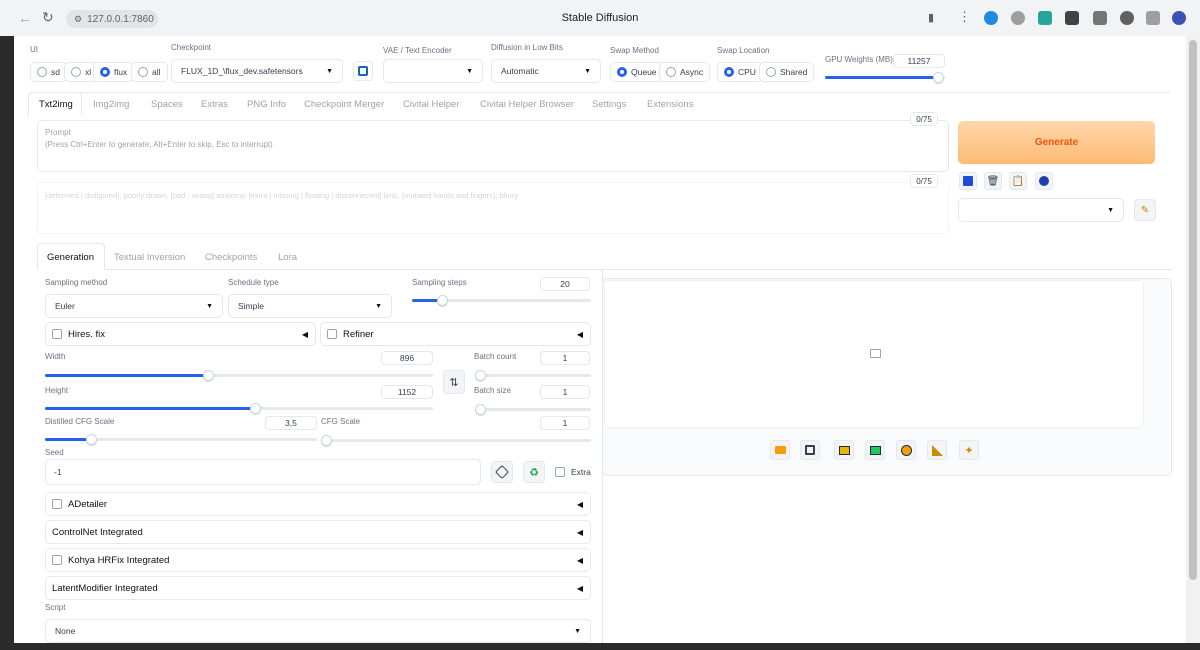  What do you see at coordinates (363, 71) in the screenshot?
I see `refresh-checkpoint-button` at bounding box center [363, 71].